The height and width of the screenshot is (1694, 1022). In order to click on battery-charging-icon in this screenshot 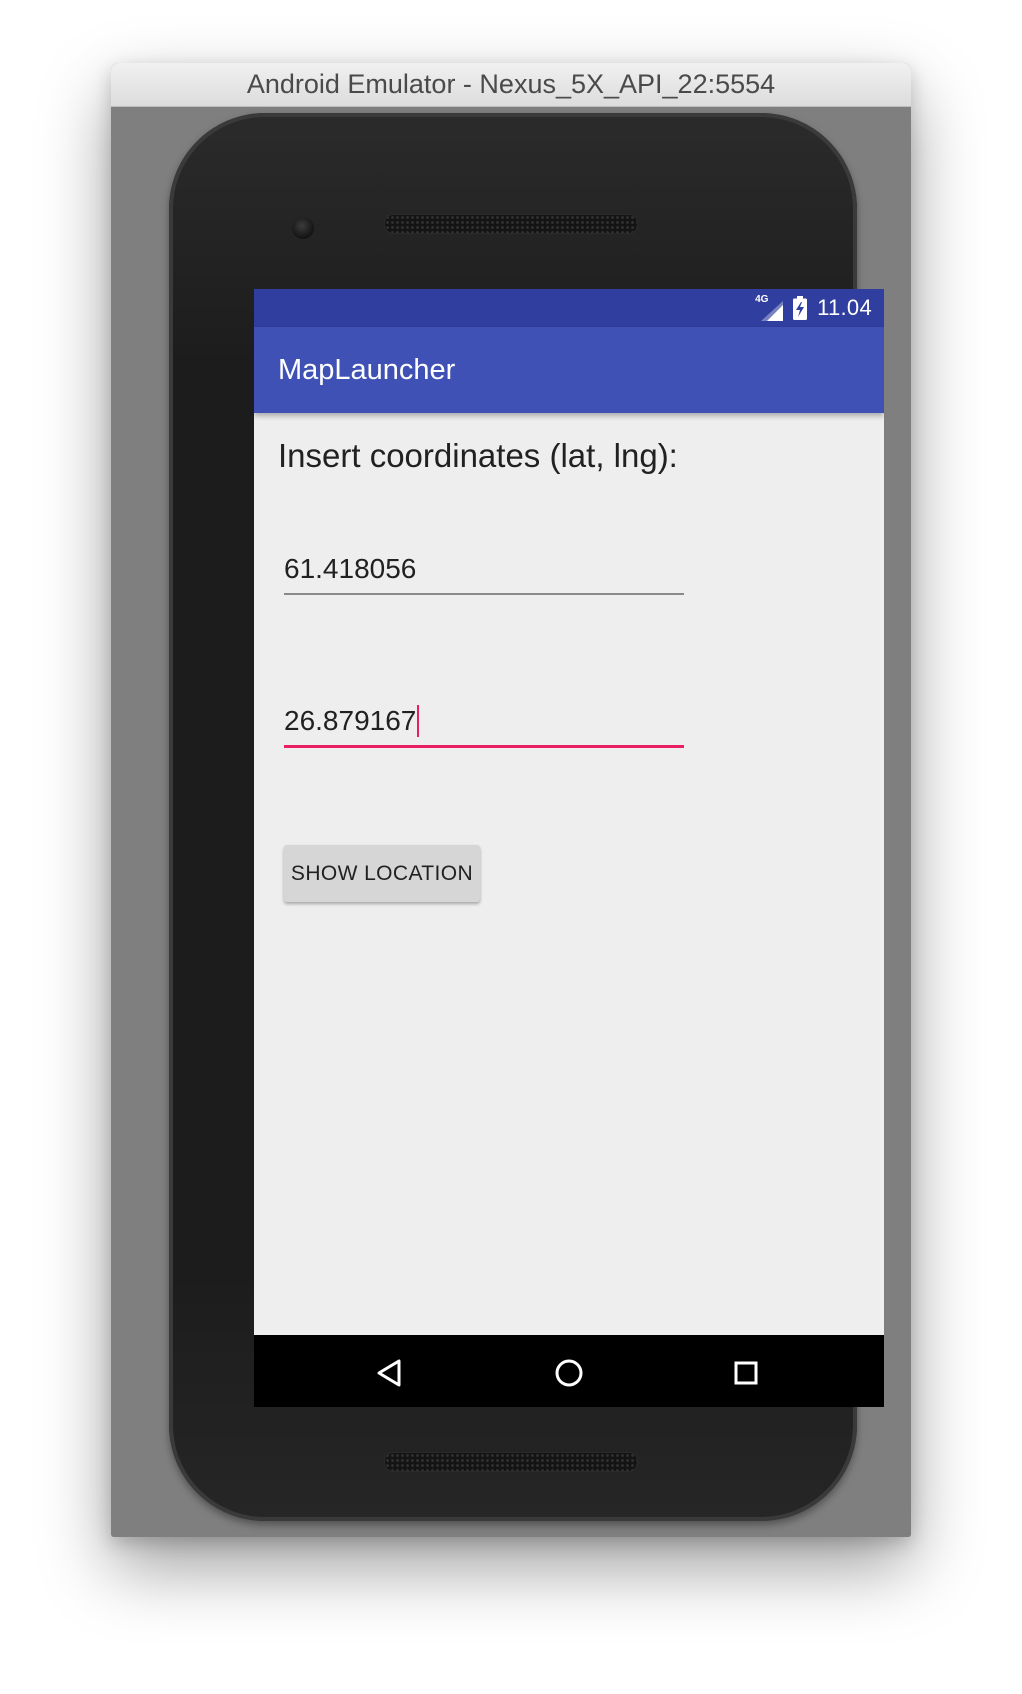, I will do `click(800, 308)`.